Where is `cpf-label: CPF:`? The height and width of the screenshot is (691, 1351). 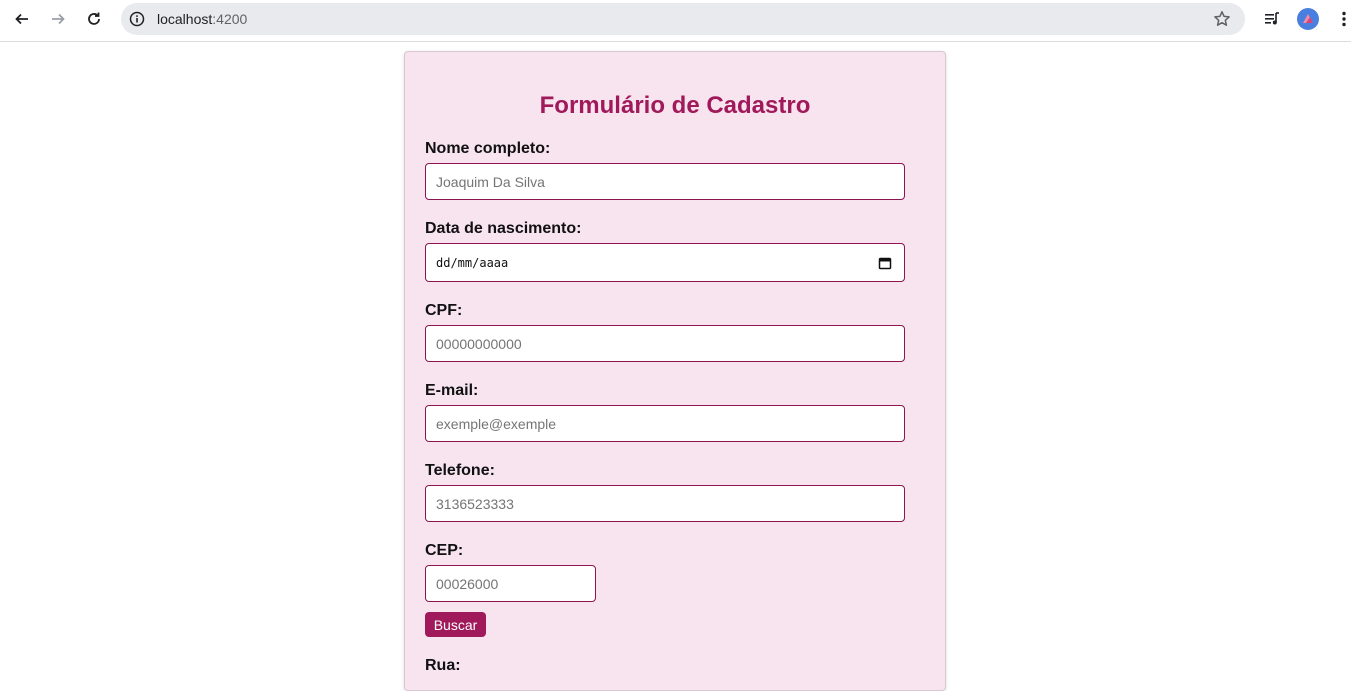
cpf-label: CPF: is located at coordinates (444, 310).